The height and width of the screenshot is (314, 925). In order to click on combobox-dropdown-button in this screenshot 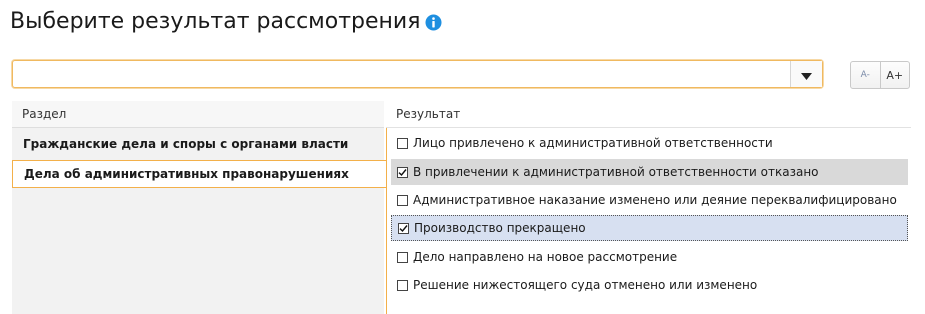, I will do `click(806, 74)`.